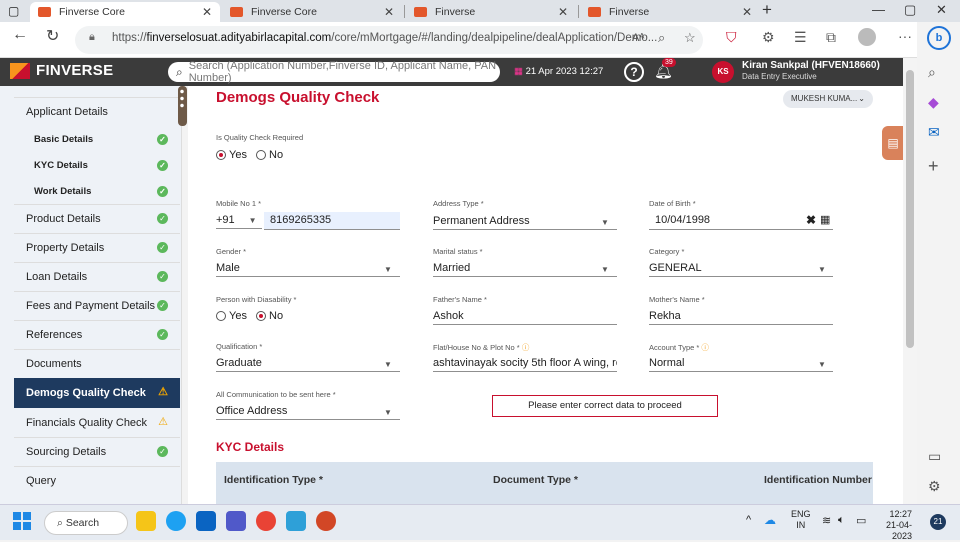 The image size is (960, 542). Describe the element at coordinates (638, 38) in the screenshot. I see `read-aloud-icon: Aᴬ` at that location.